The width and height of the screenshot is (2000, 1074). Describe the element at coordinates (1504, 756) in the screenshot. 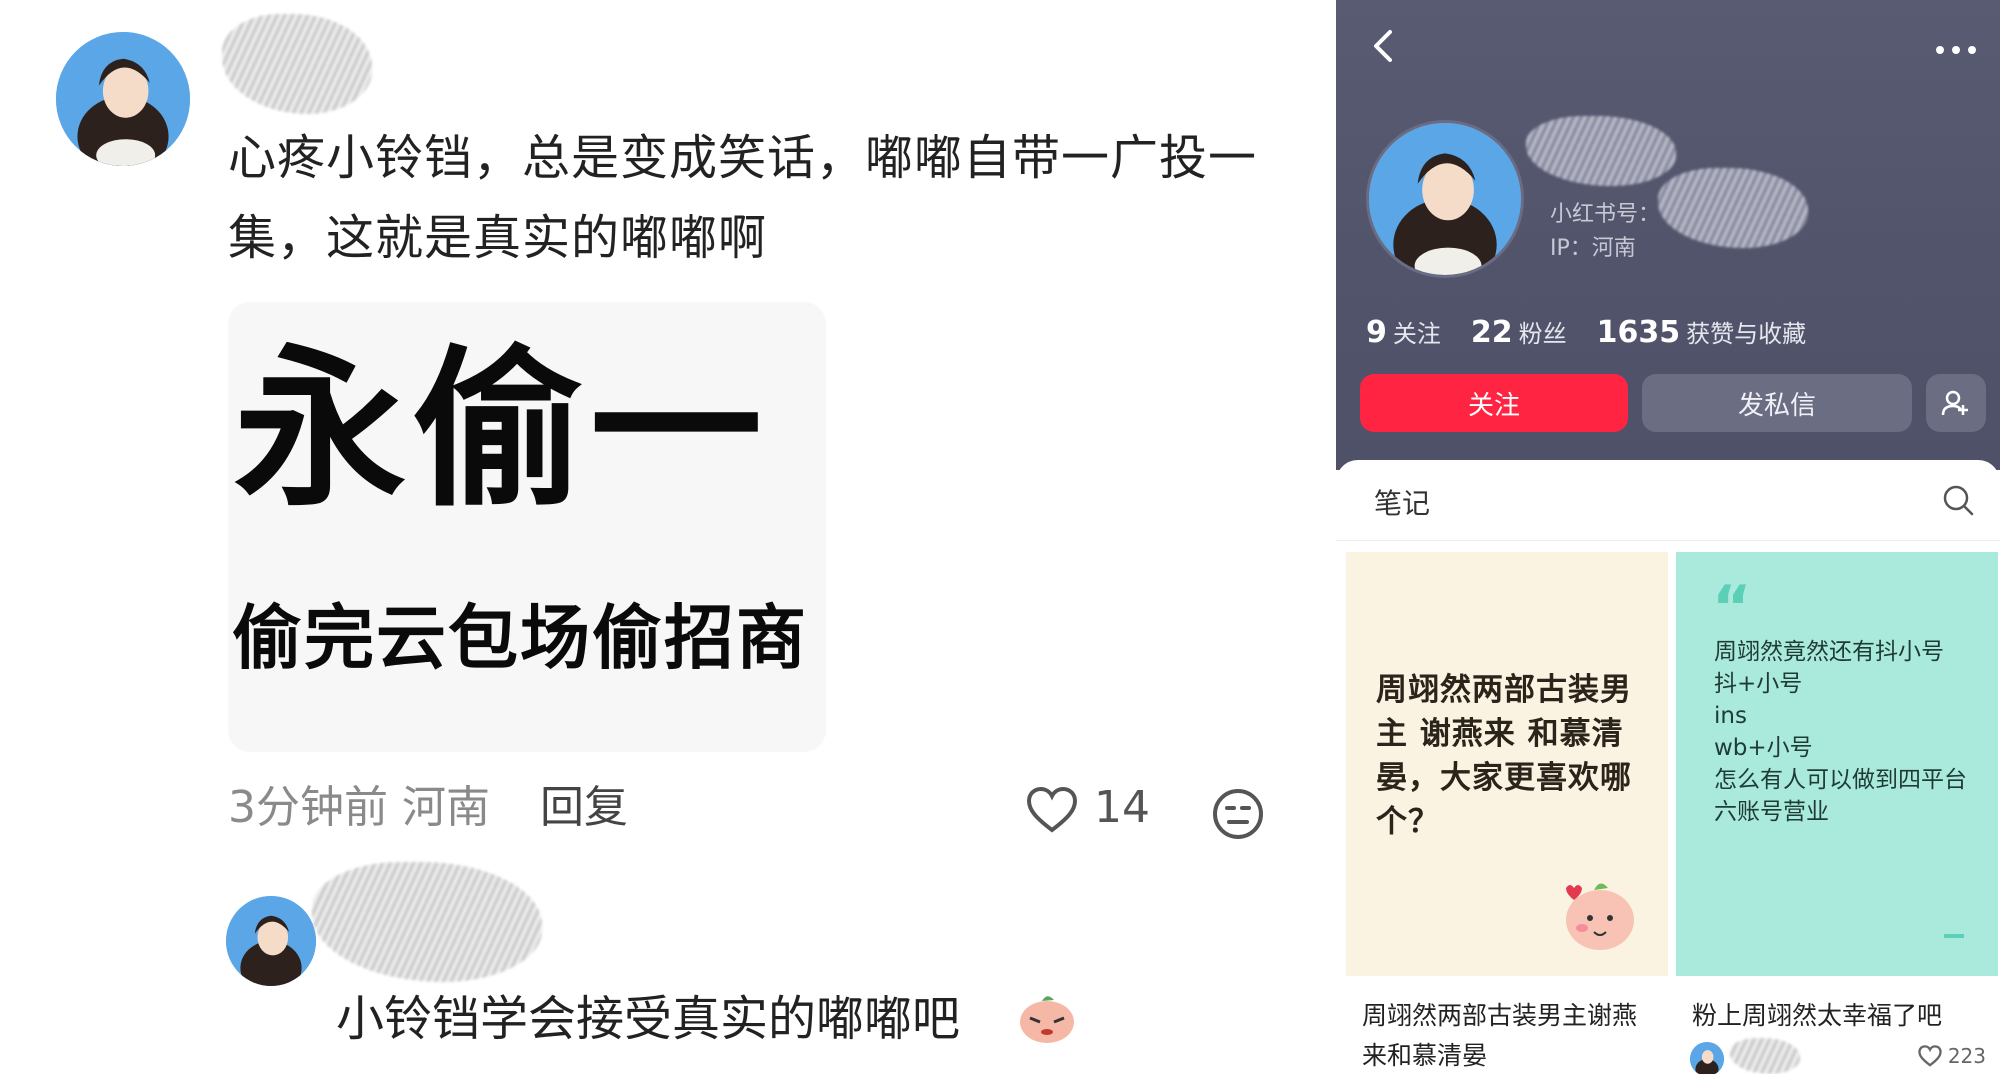

I see `note-cover-text: 周翊然两部古装男主 谢燕来 和慕清晏，大家更喜欢哪个？` at that location.